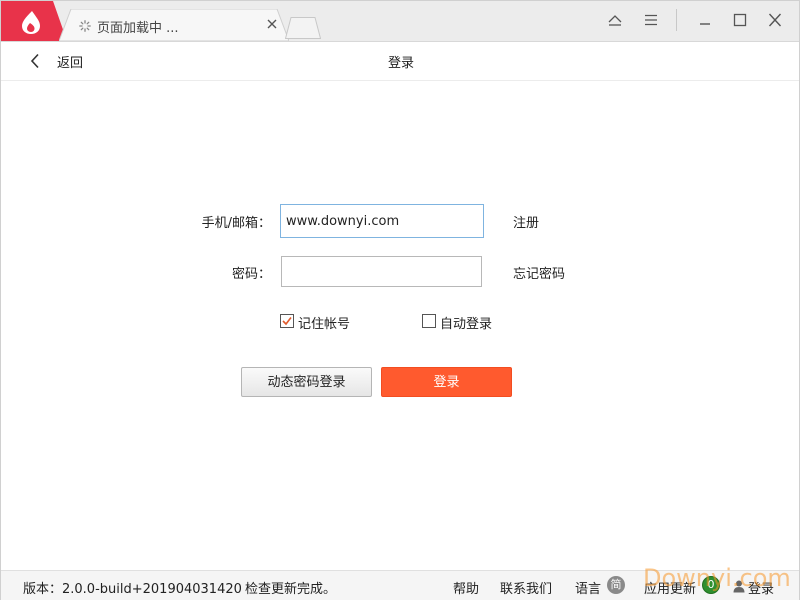 The image size is (800, 600). What do you see at coordinates (526, 221) in the screenshot?
I see `register-link: 注册` at bounding box center [526, 221].